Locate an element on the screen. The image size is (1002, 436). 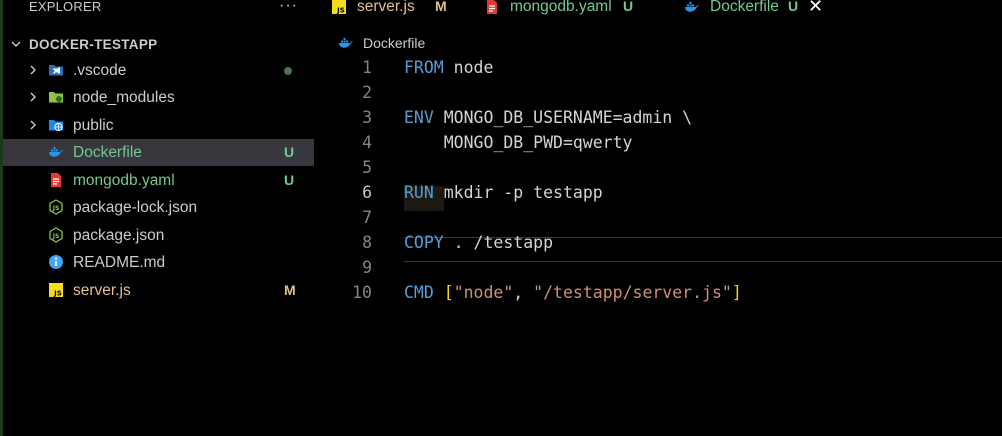
line-code: ENV MONGO_DB_USERNAME=admin \ is located at coordinates (548, 117).